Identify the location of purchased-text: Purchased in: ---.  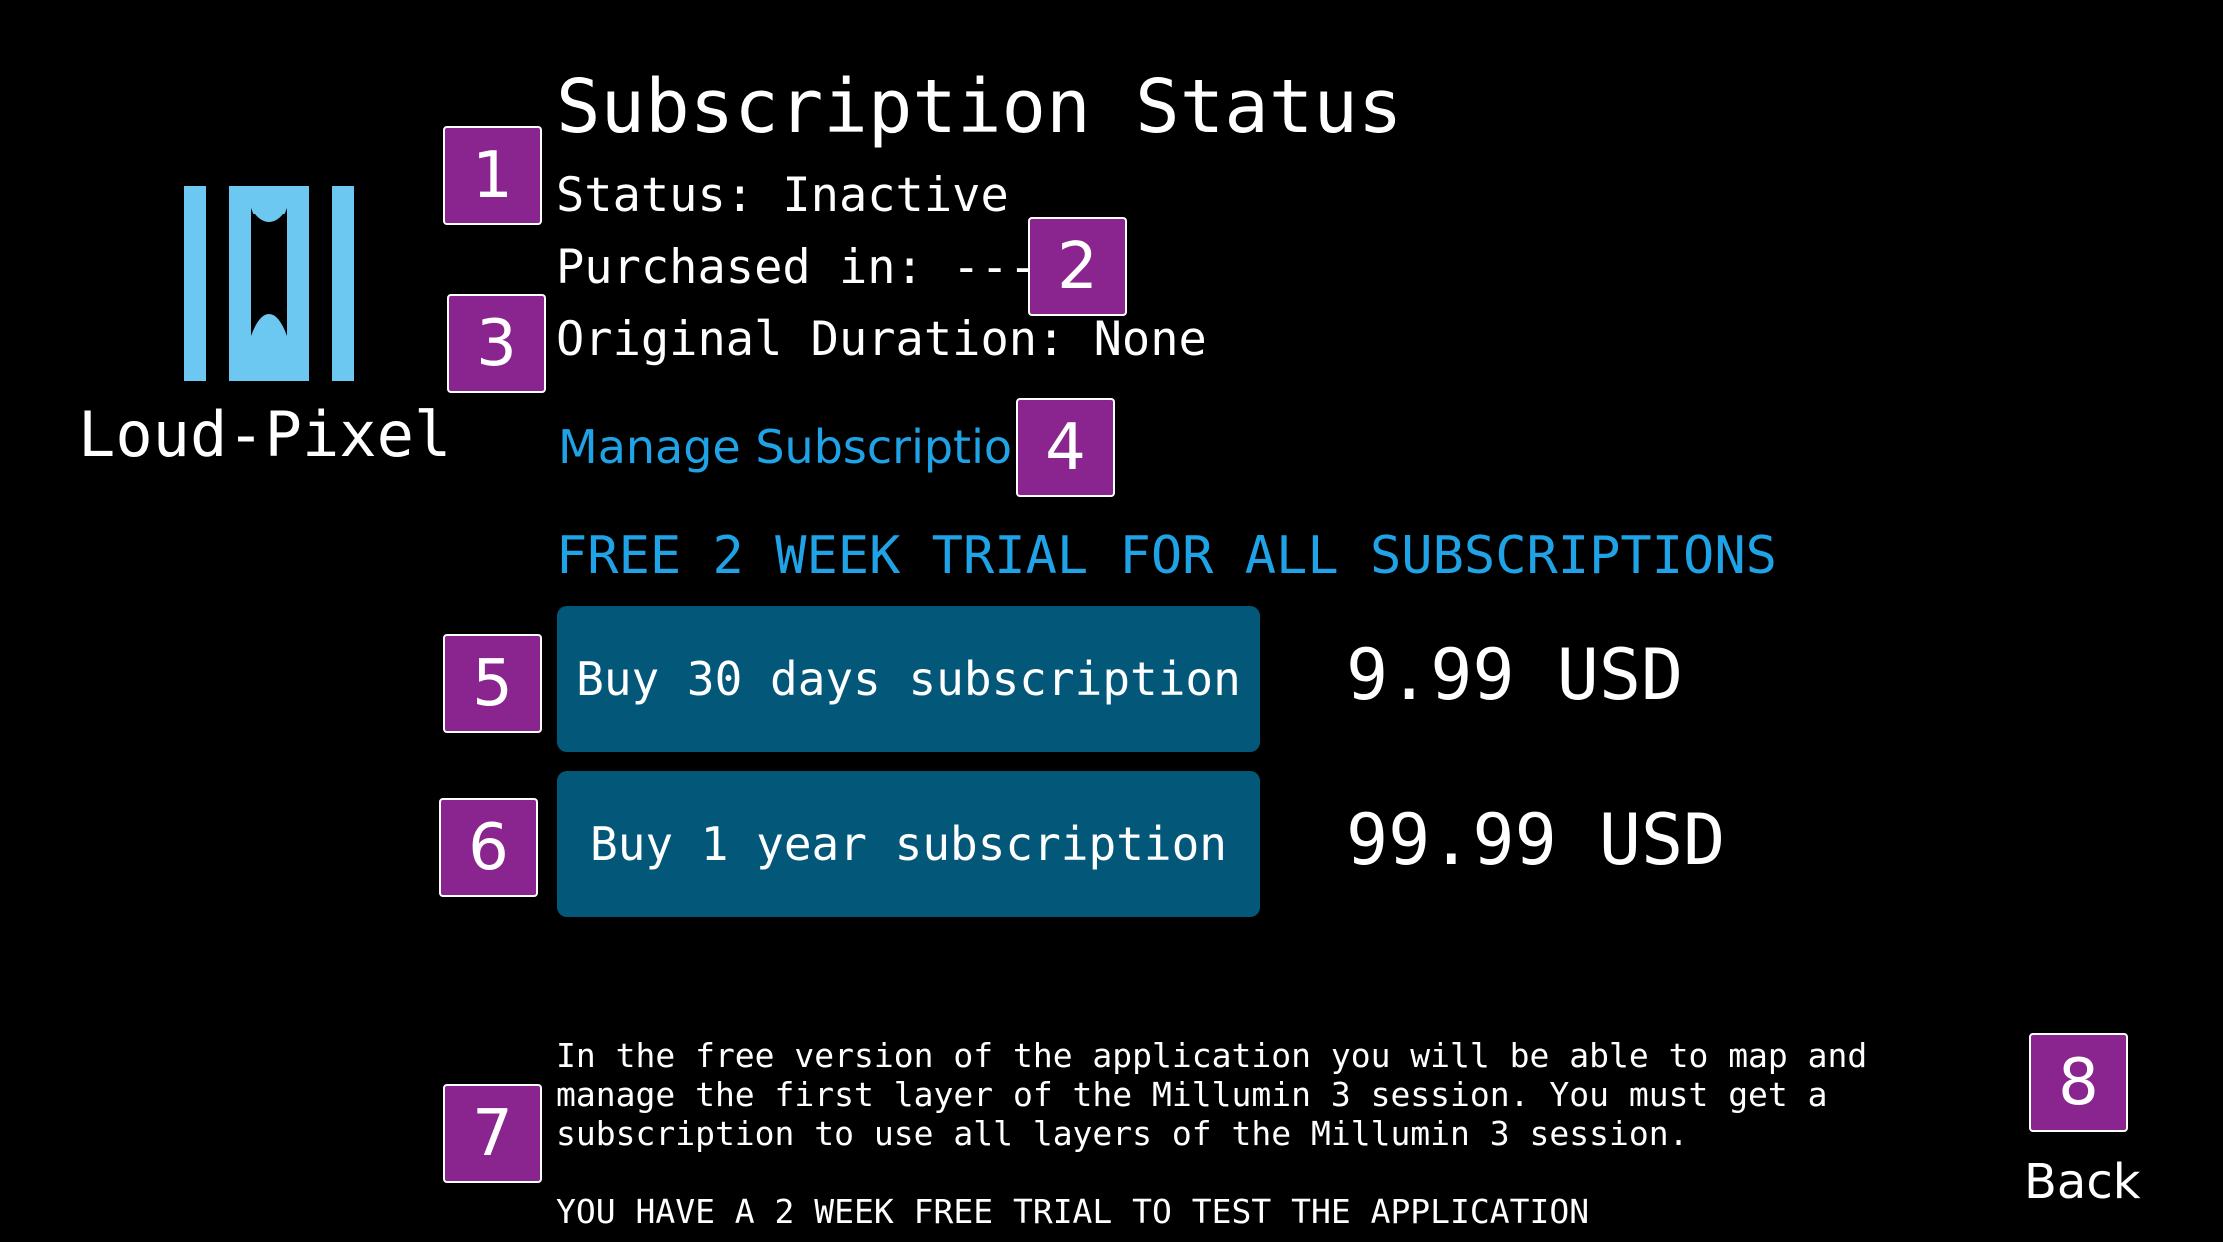
(797, 267).